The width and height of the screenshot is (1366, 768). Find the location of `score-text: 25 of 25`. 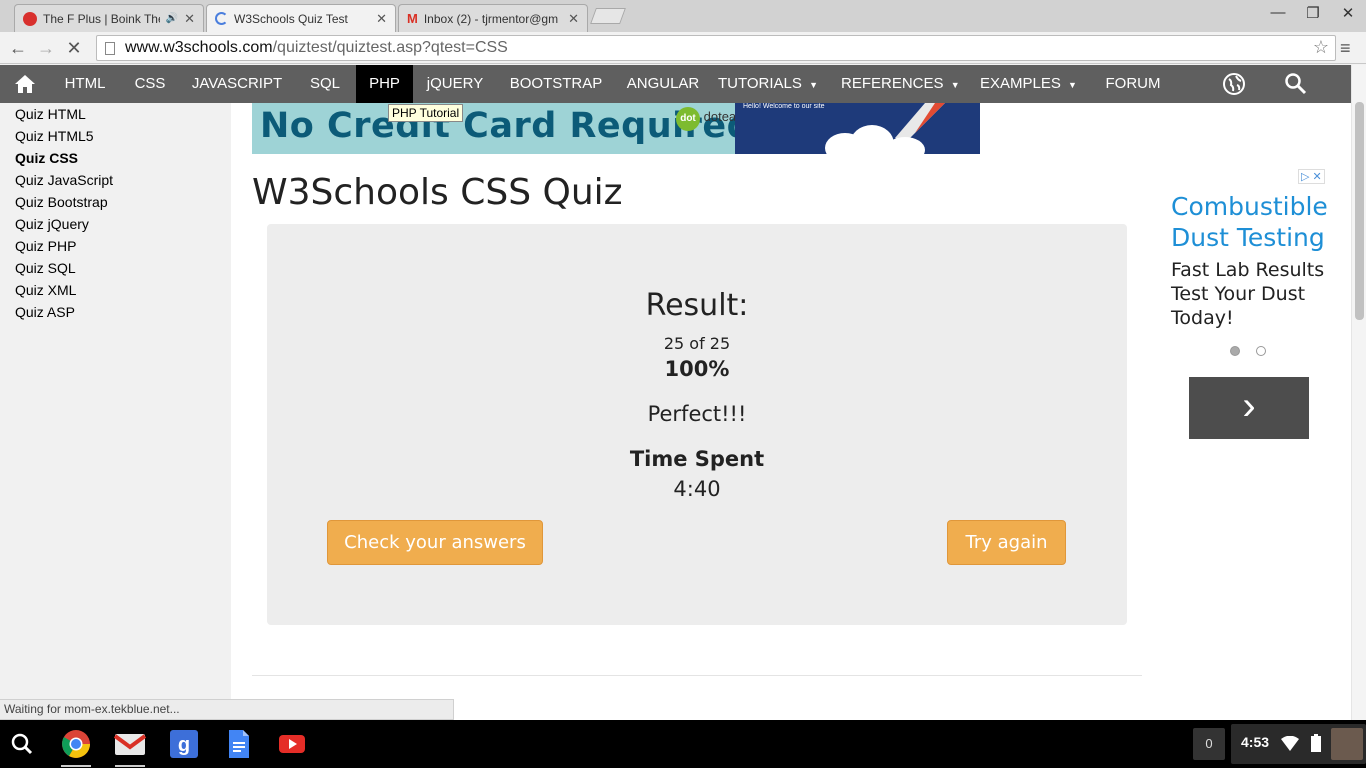

score-text: 25 of 25 is located at coordinates (697, 343).